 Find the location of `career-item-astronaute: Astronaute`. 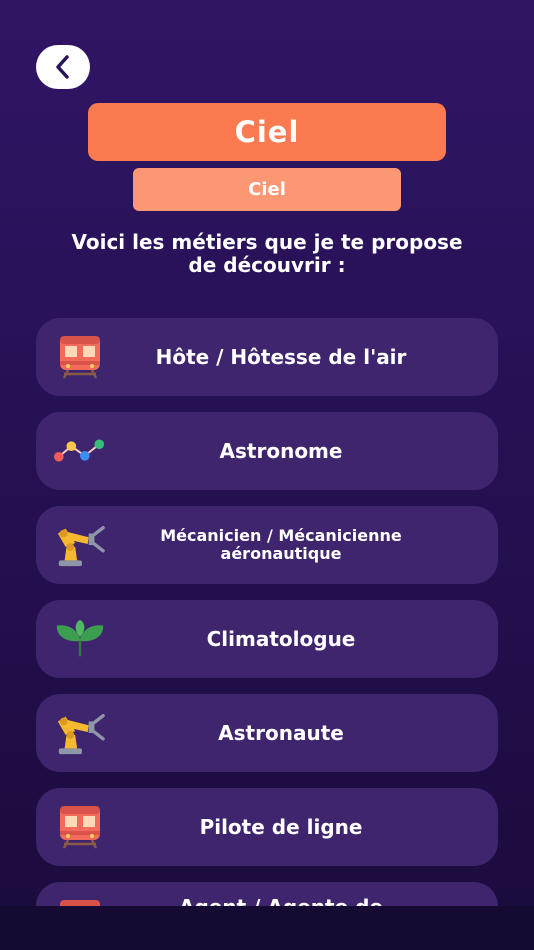

career-item-astronaute: Astronaute is located at coordinates (267, 733).